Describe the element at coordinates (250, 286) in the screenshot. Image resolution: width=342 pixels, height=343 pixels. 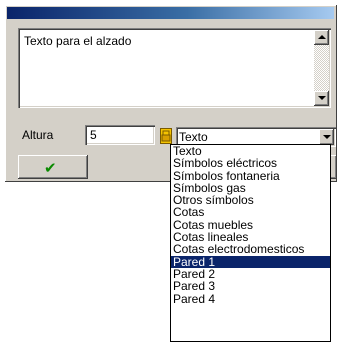
I see `dropdown-item: Pared 3` at that location.